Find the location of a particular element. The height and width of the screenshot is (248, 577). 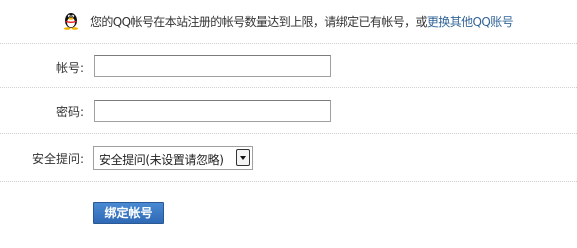

username-input is located at coordinates (212, 66).